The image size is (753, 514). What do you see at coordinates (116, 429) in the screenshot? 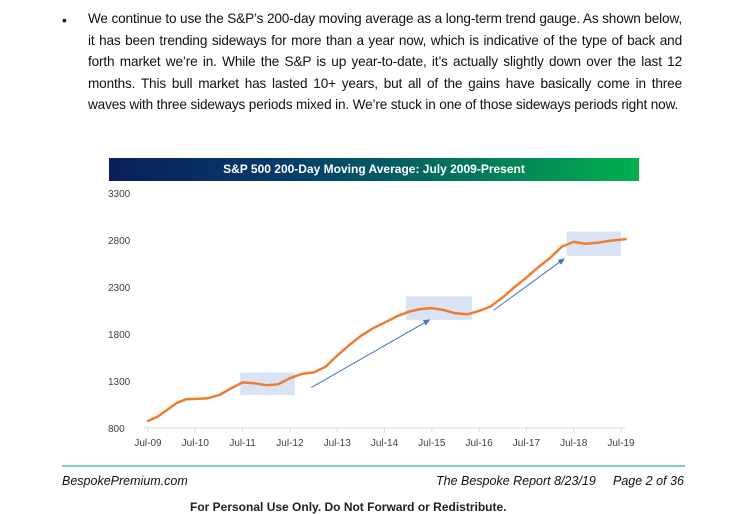
I see `y-tick-label: 800` at bounding box center [116, 429].